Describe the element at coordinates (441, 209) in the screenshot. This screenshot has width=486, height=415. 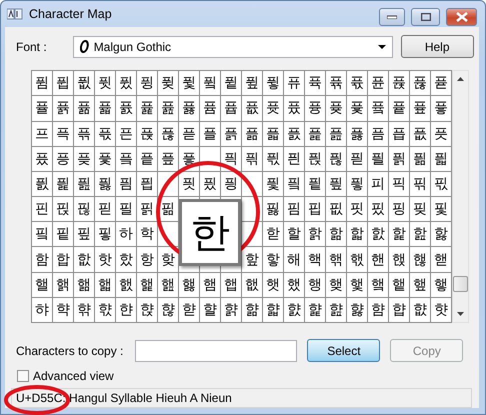
I see `character-cell: 핓` at that location.